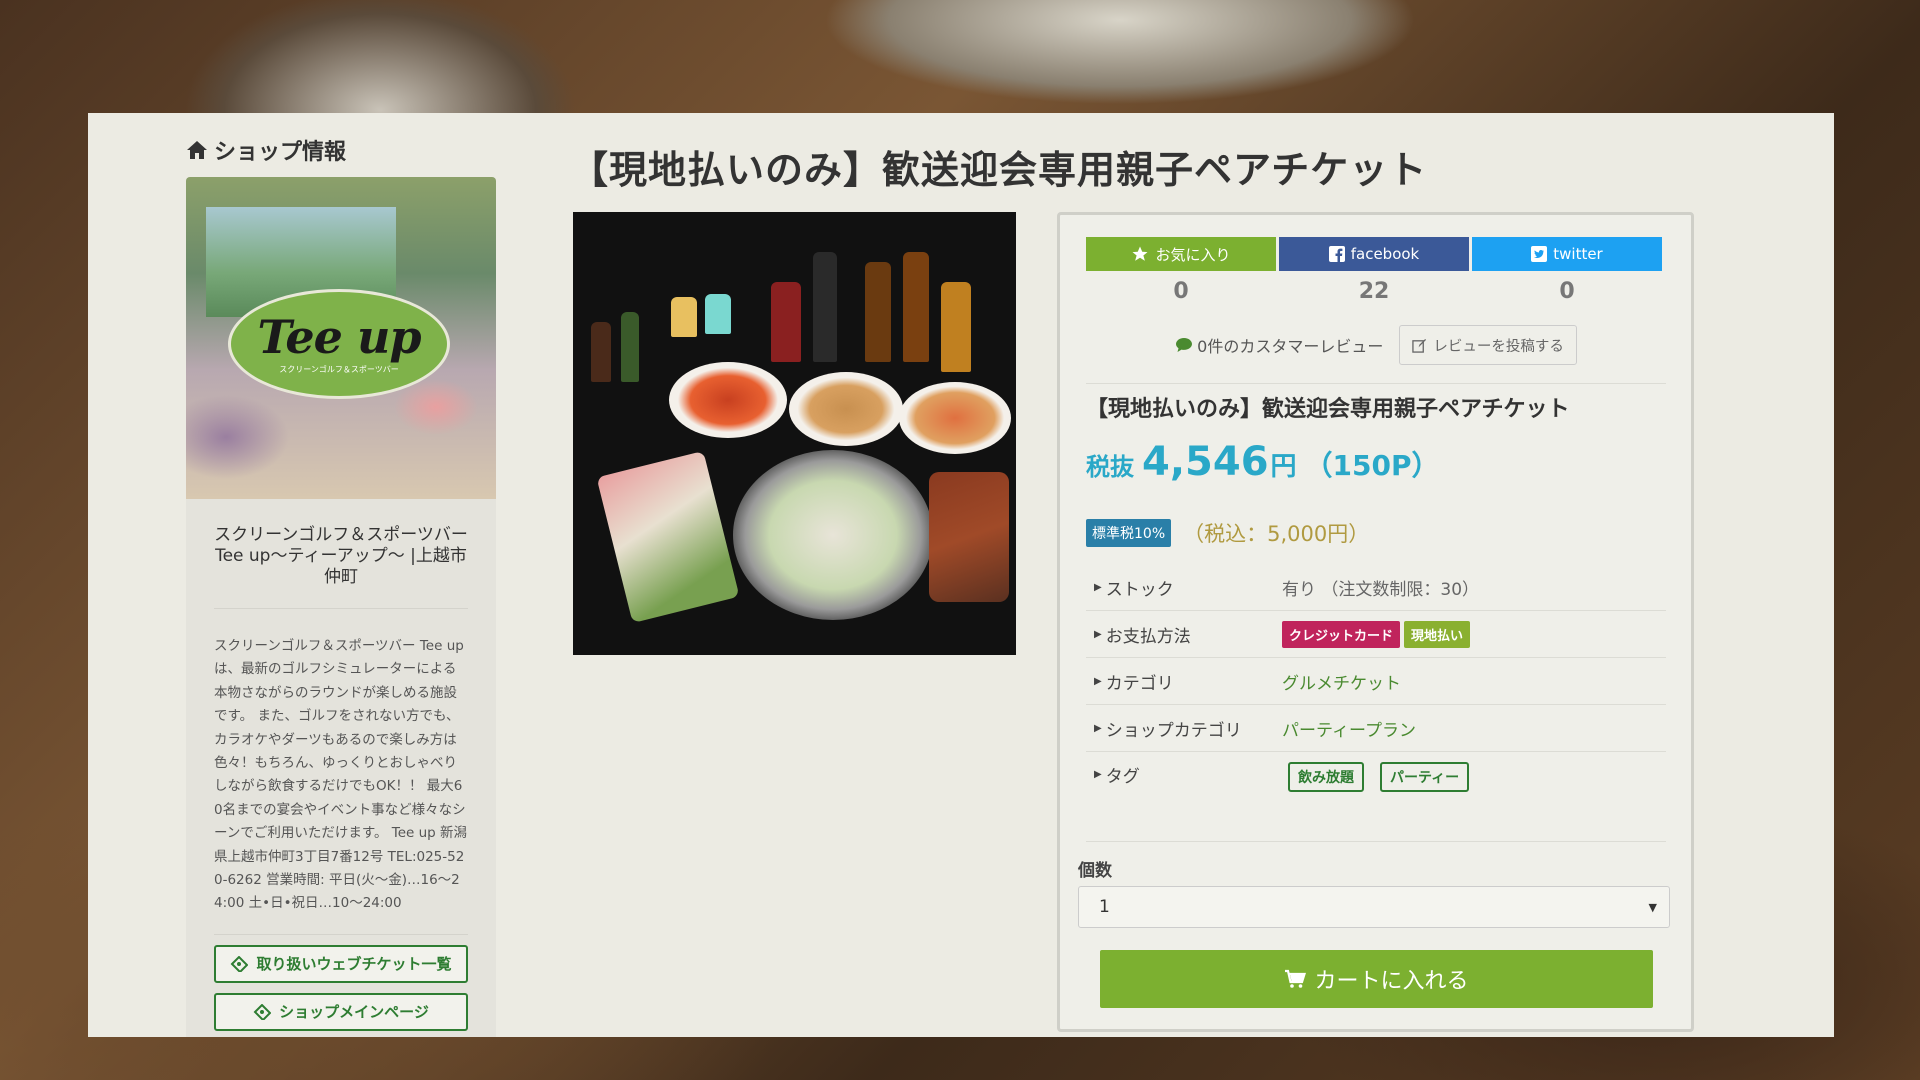  I want to click on favorite-button: お気に入り, so click(1181, 254).